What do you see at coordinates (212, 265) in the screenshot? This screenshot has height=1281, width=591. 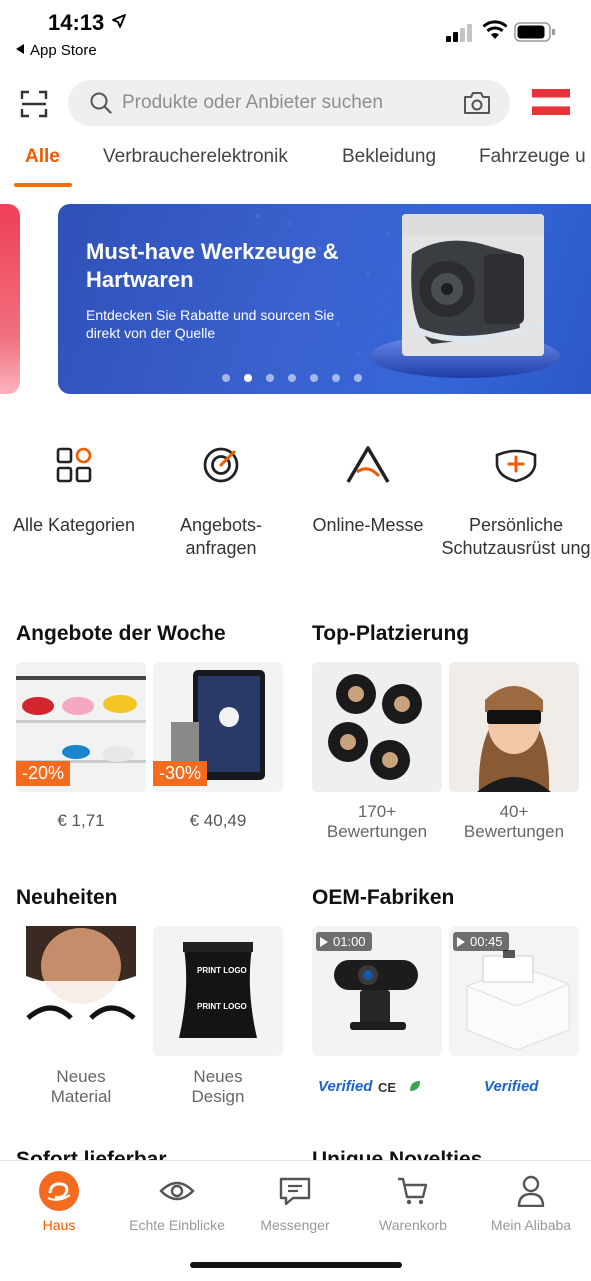 I see `banner-title: Must-have Werkzeuge & Hartwaren` at bounding box center [212, 265].